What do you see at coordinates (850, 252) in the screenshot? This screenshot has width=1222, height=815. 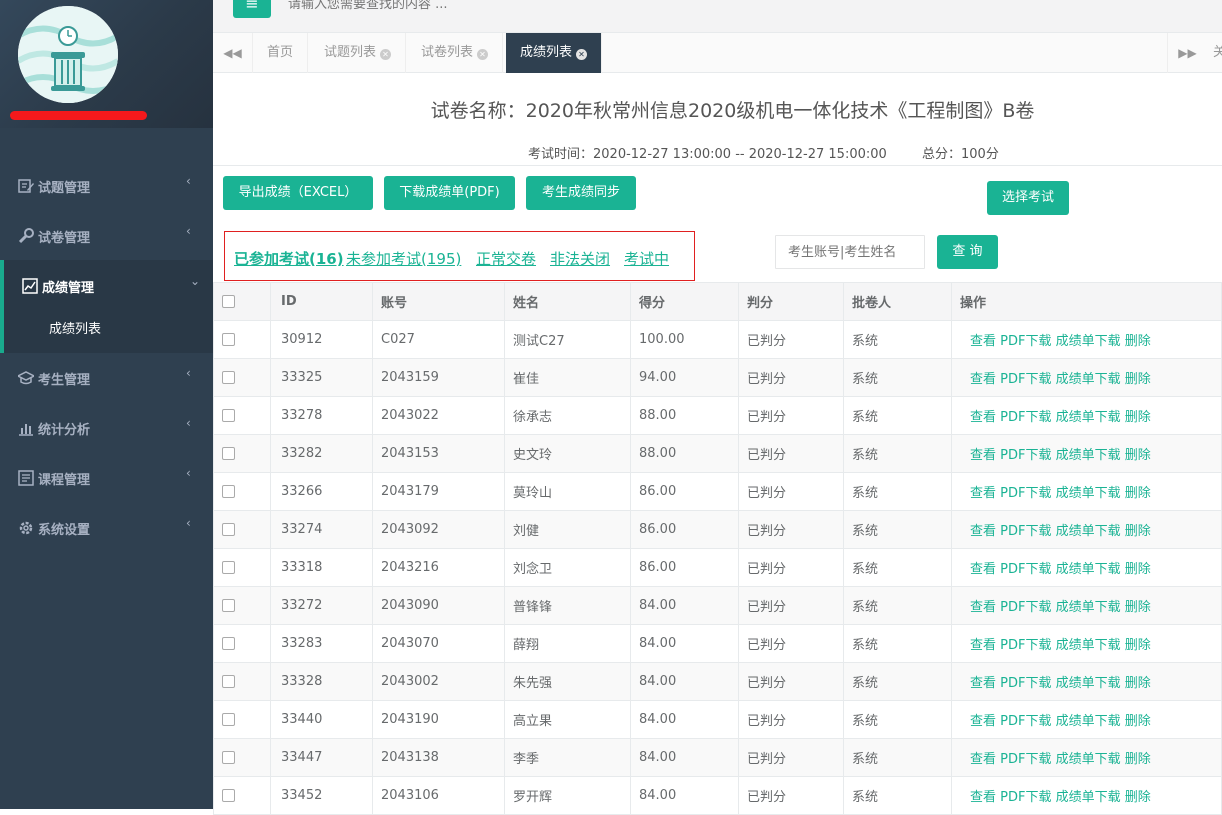 I see `student-search-input` at bounding box center [850, 252].